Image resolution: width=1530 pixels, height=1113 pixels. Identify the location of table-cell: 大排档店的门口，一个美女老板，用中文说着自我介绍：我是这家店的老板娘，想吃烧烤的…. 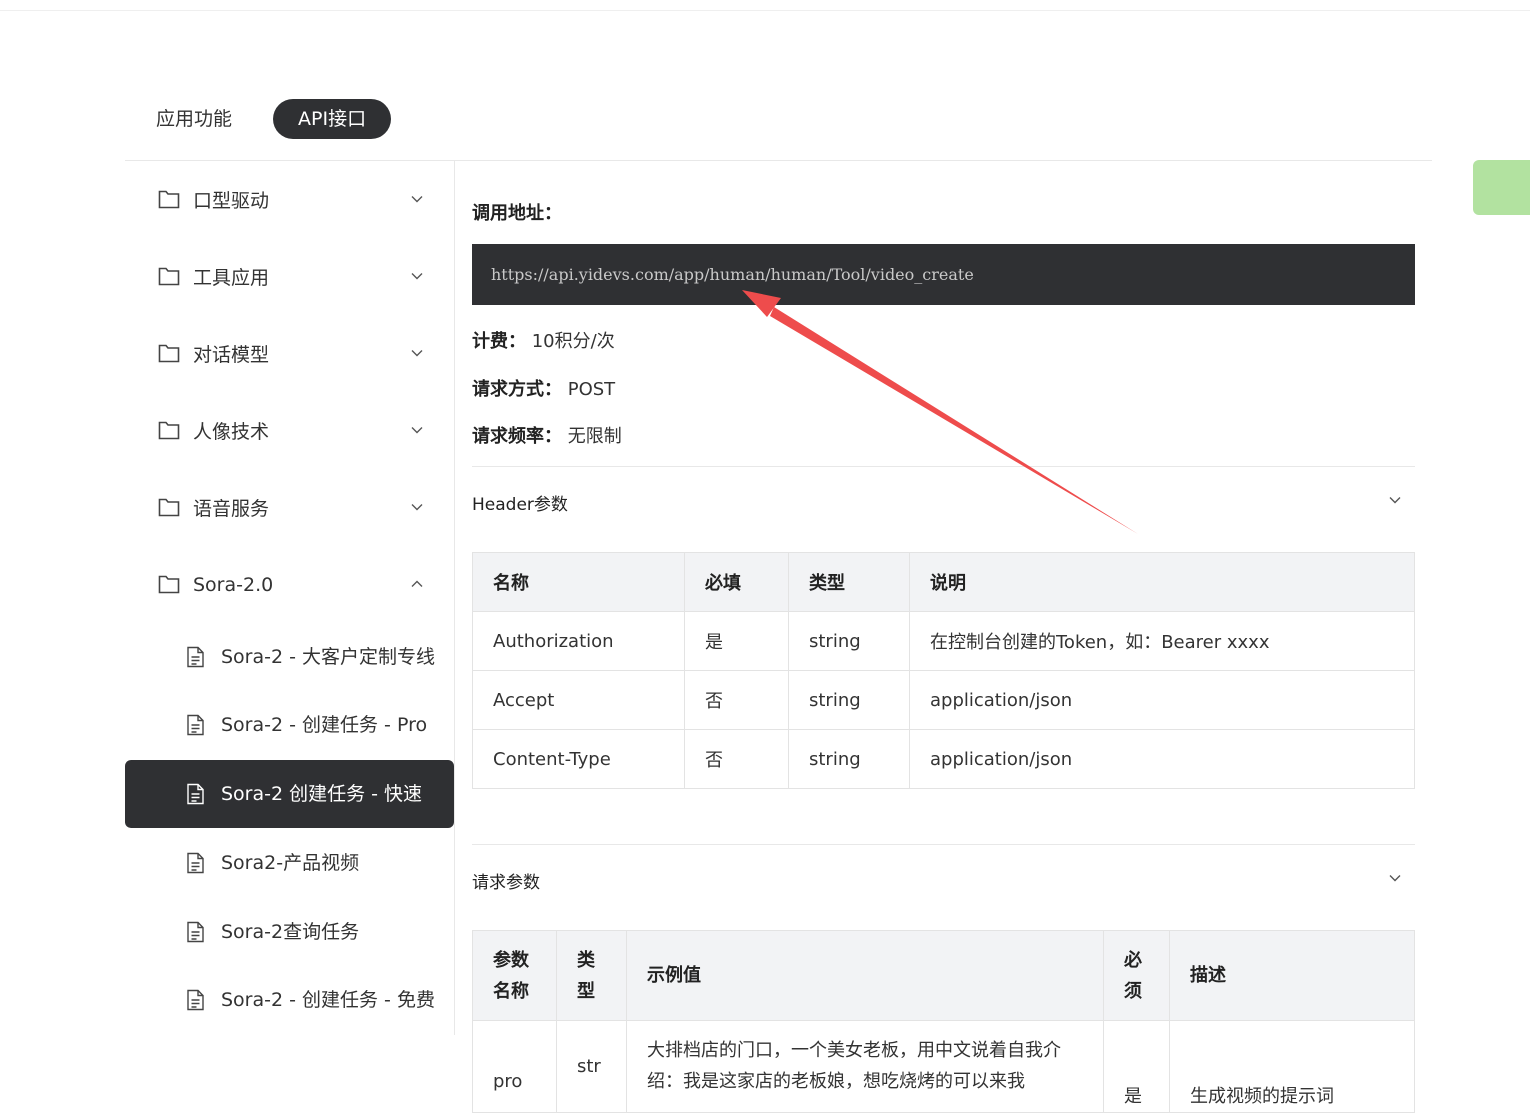
(865, 1066).